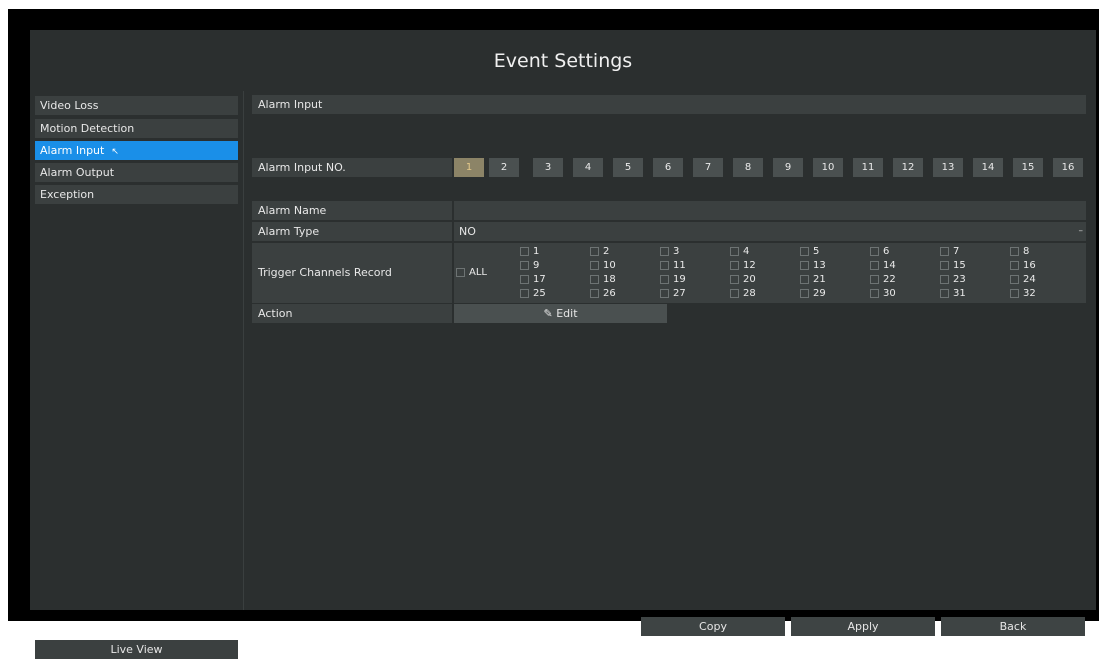 This screenshot has width=1105, height=659. Describe the element at coordinates (77, 172) in the screenshot. I see `sidebar-item-label: Alarm Output` at that location.